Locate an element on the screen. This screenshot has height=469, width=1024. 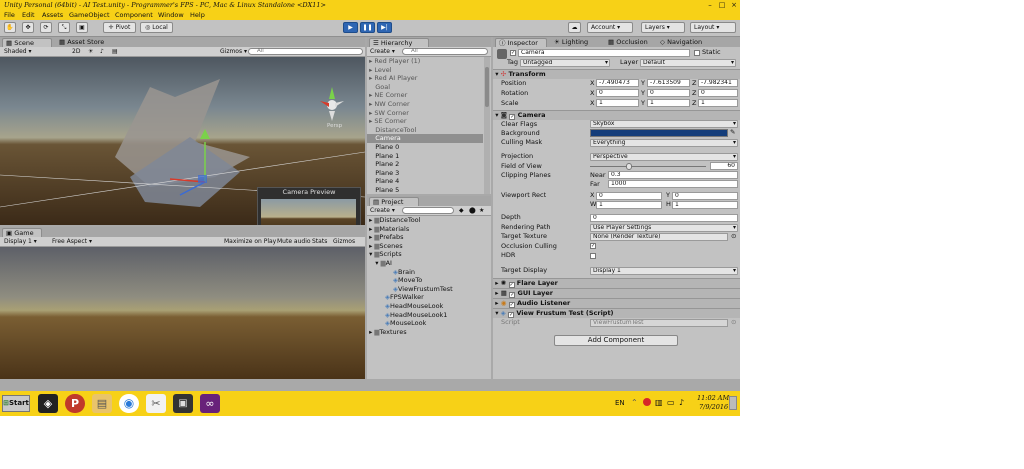
transform-header: ▾ ✣ Transform is located at coordinates (616, 74).